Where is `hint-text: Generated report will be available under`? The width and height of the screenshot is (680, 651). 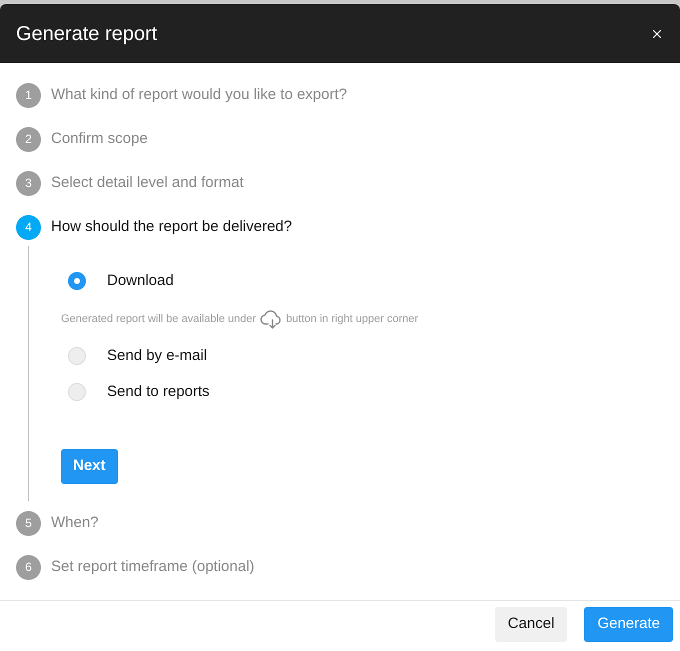 hint-text: Generated report will be available under is located at coordinates (158, 319).